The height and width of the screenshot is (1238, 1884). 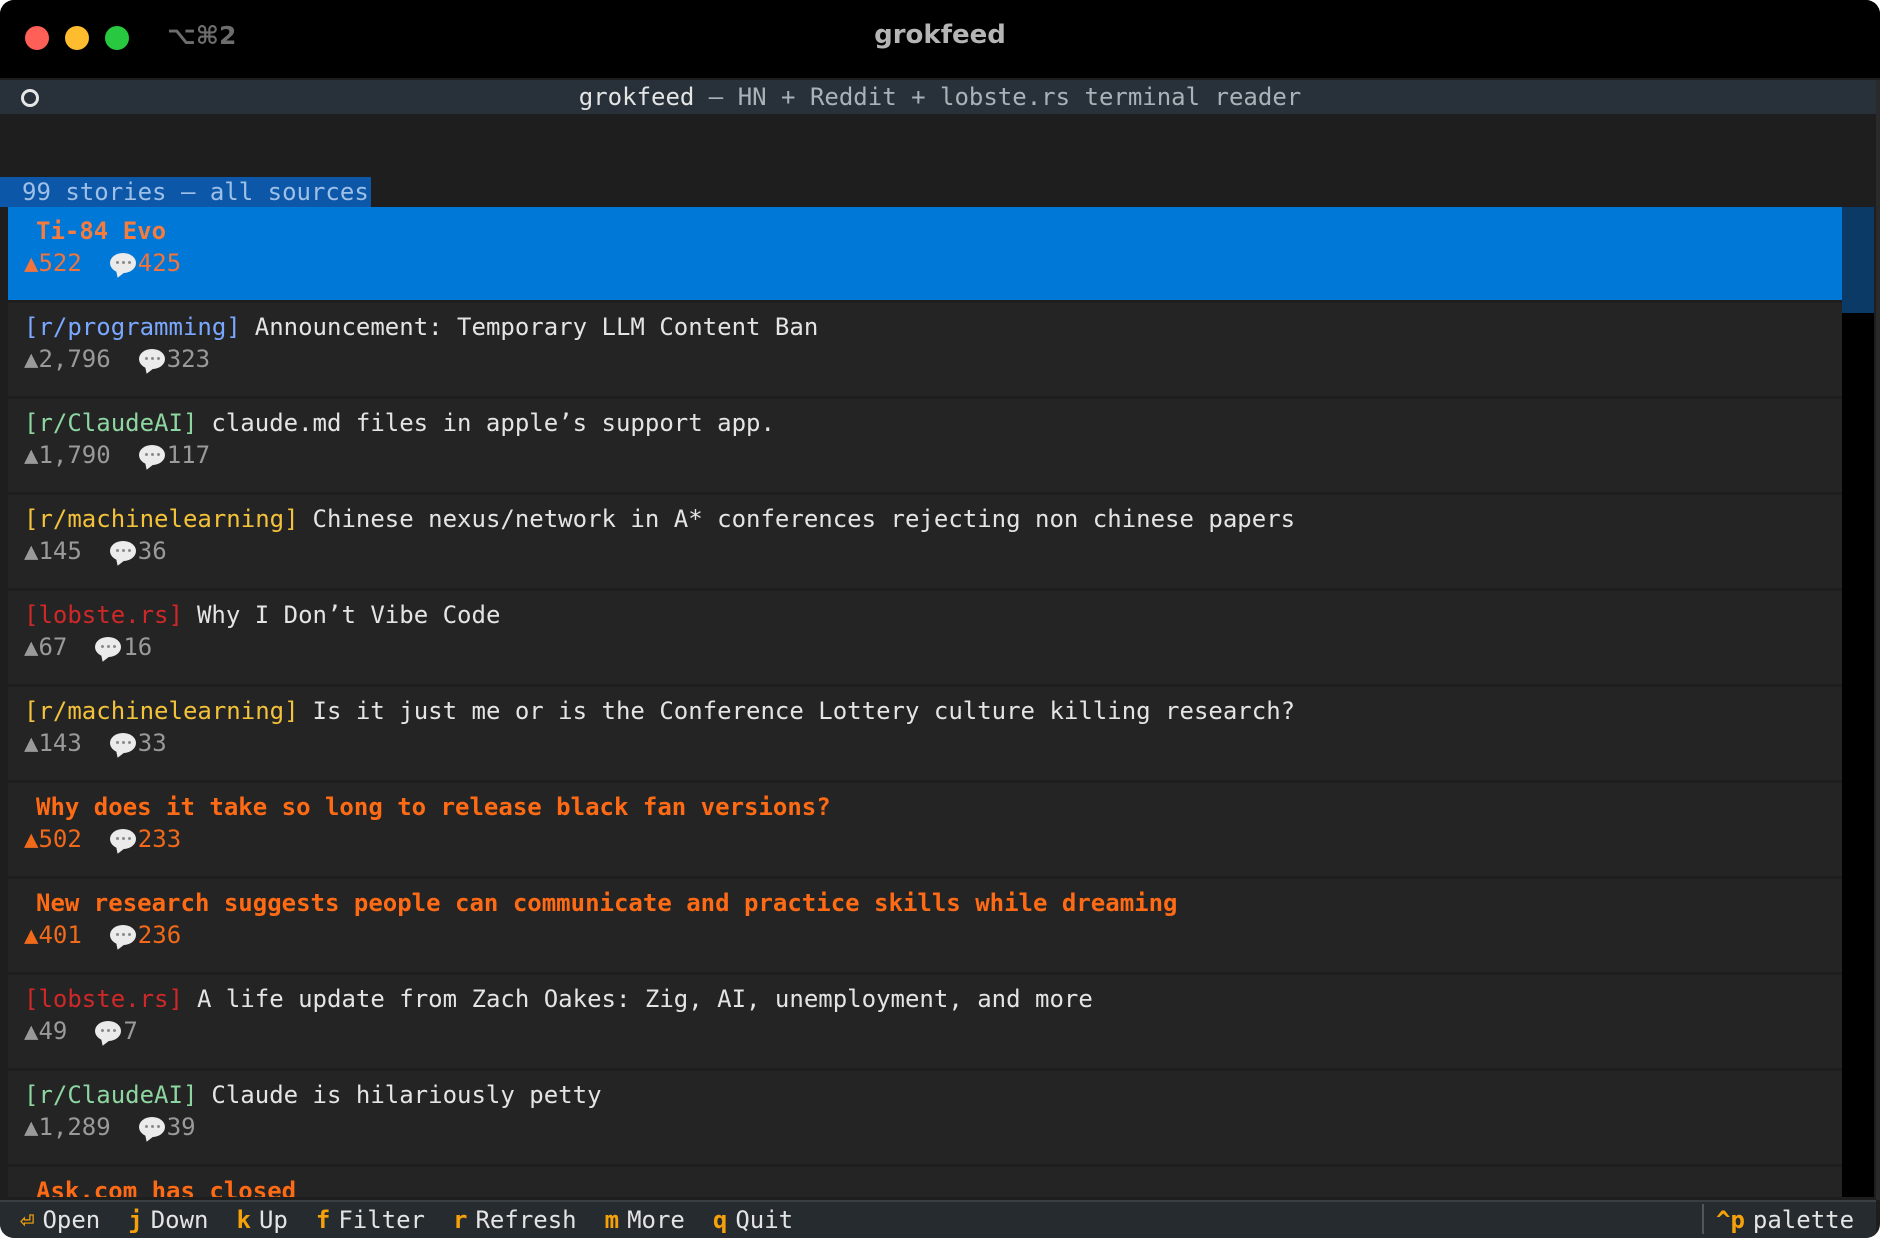 What do you see at coordinates (53, 743) in the screenshot?
I see `story-score: ▲143` at bounding box center [53, 743].